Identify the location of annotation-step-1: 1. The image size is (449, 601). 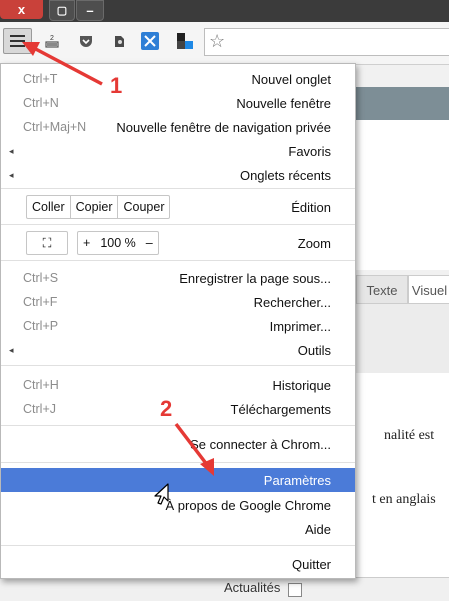
(116, 85).